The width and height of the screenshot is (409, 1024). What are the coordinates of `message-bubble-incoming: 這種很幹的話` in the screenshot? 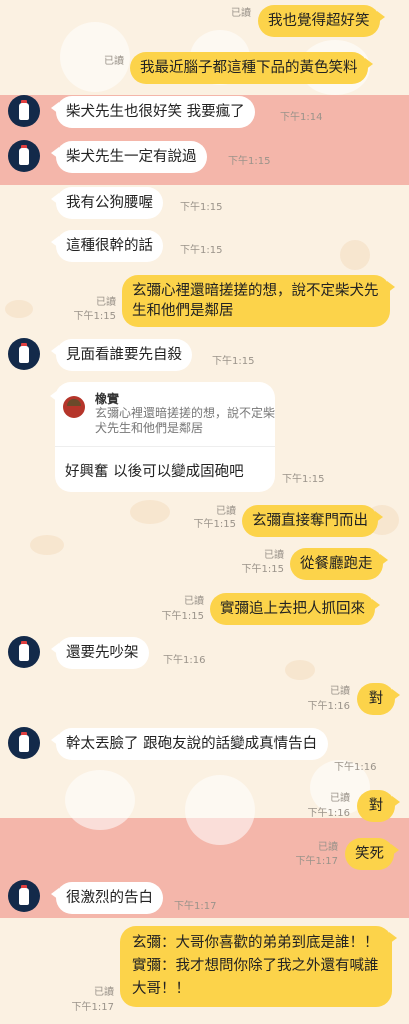 It's located at (107, 246).